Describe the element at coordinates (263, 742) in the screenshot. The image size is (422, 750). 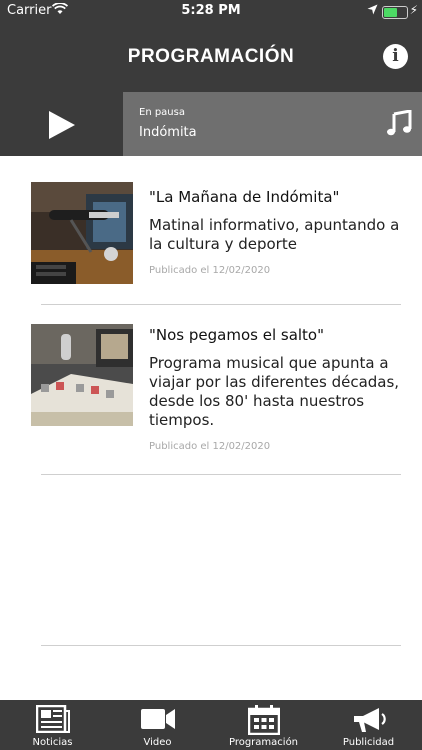
I see `tab-label: Programación` at that location.